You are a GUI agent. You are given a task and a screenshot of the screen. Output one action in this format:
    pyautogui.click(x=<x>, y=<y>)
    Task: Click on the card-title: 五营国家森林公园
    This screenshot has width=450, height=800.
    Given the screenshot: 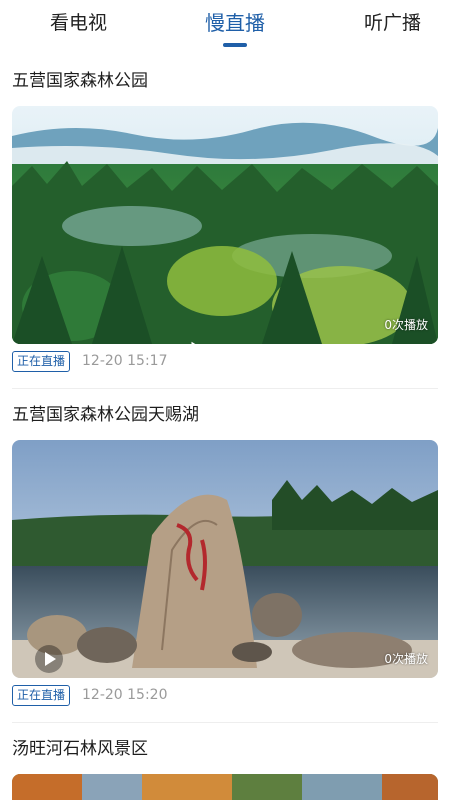 What is the action you would take?
    pyautogui.click(x=80, y=81)
    